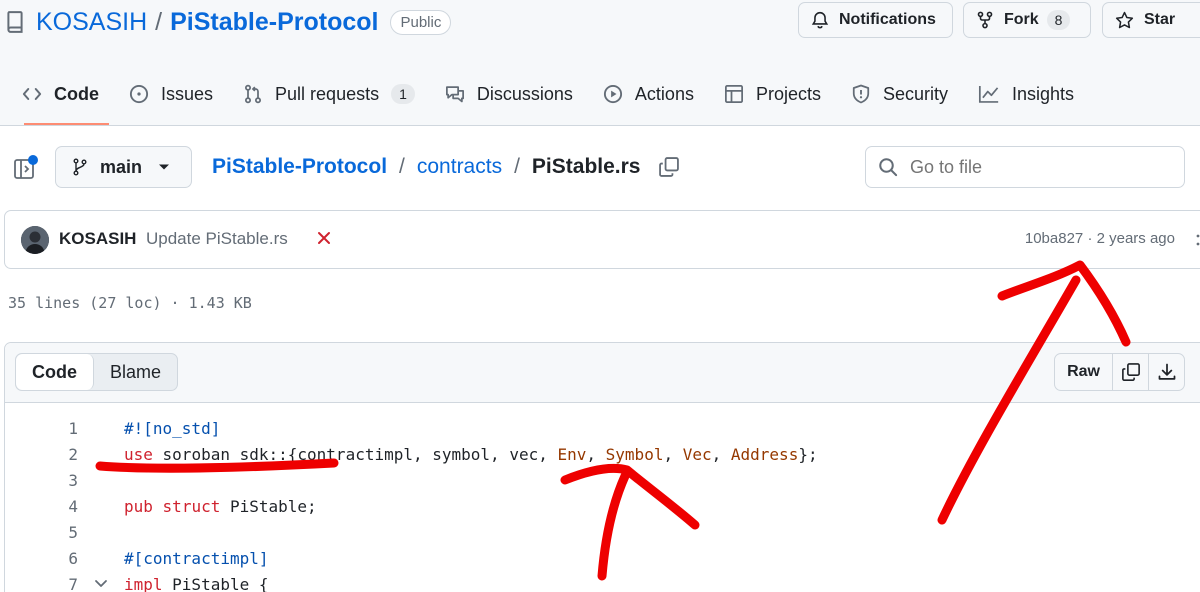 The width and height of the screenshot is (1200, 592). I want to click on line-number: 5, so click(41, 532).